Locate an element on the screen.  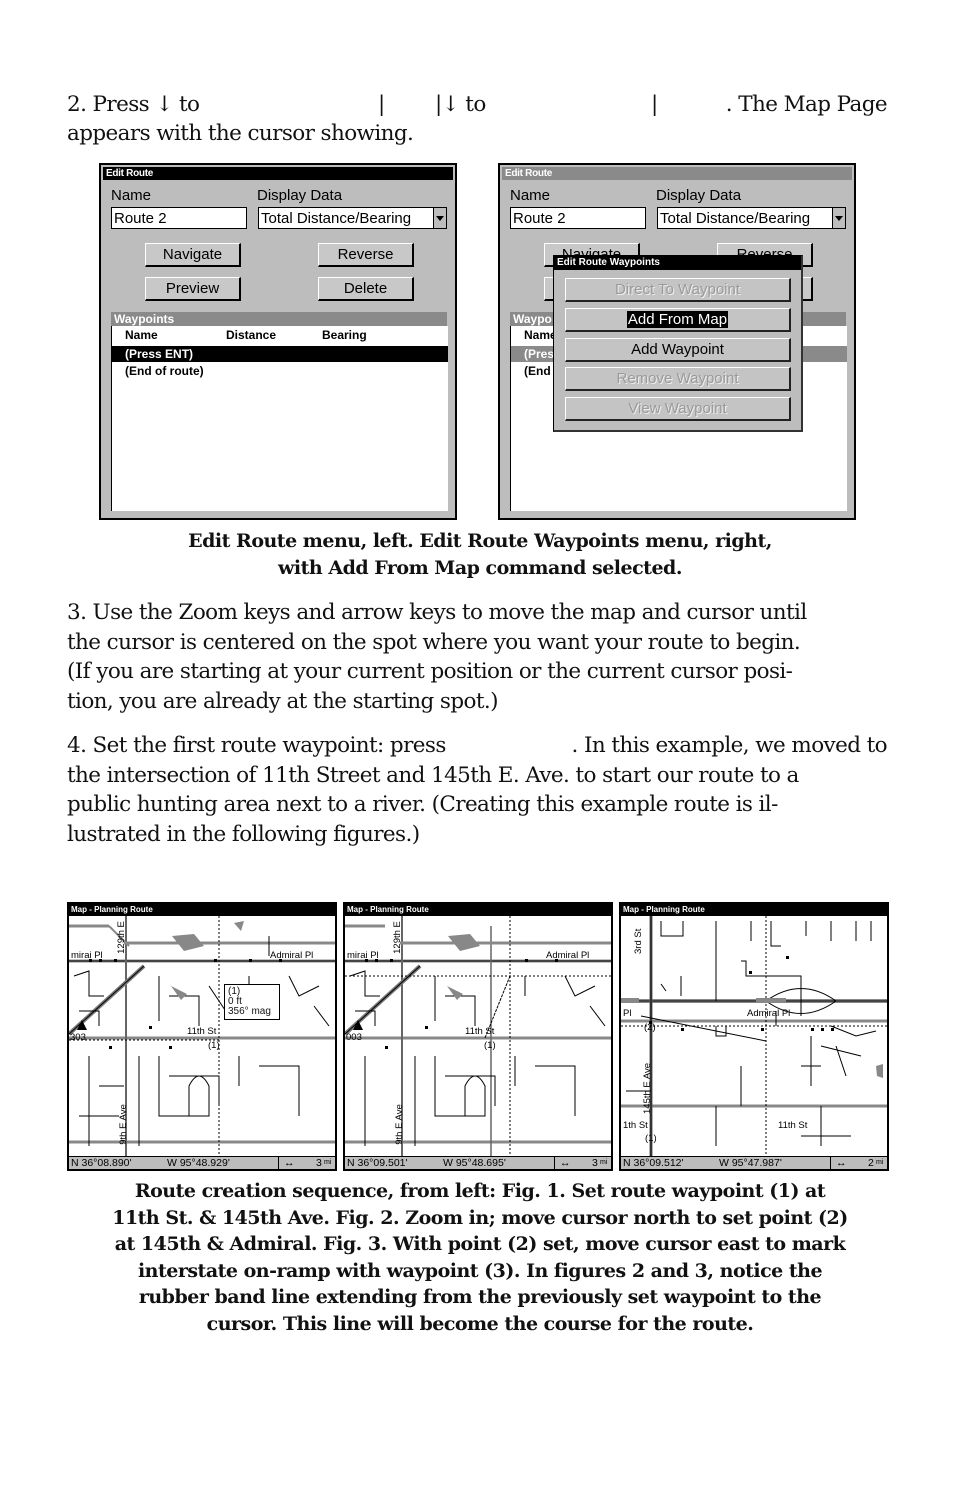
map-label-road: Pl is located at coordinates (627, 1013).